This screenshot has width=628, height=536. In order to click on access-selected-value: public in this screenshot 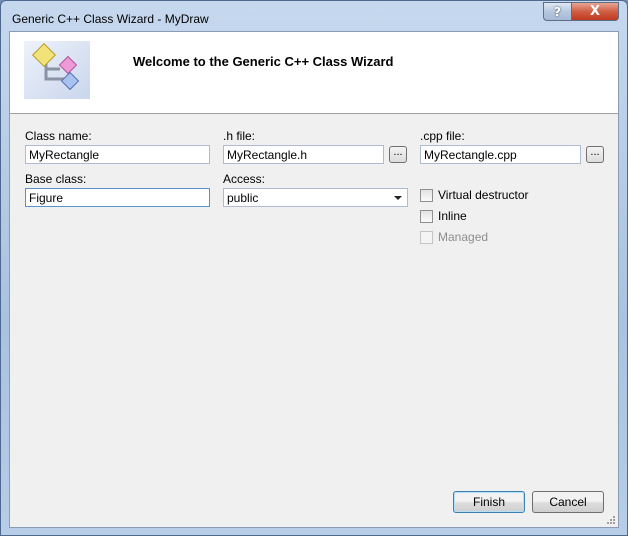, I will do `click(243, 198)`.